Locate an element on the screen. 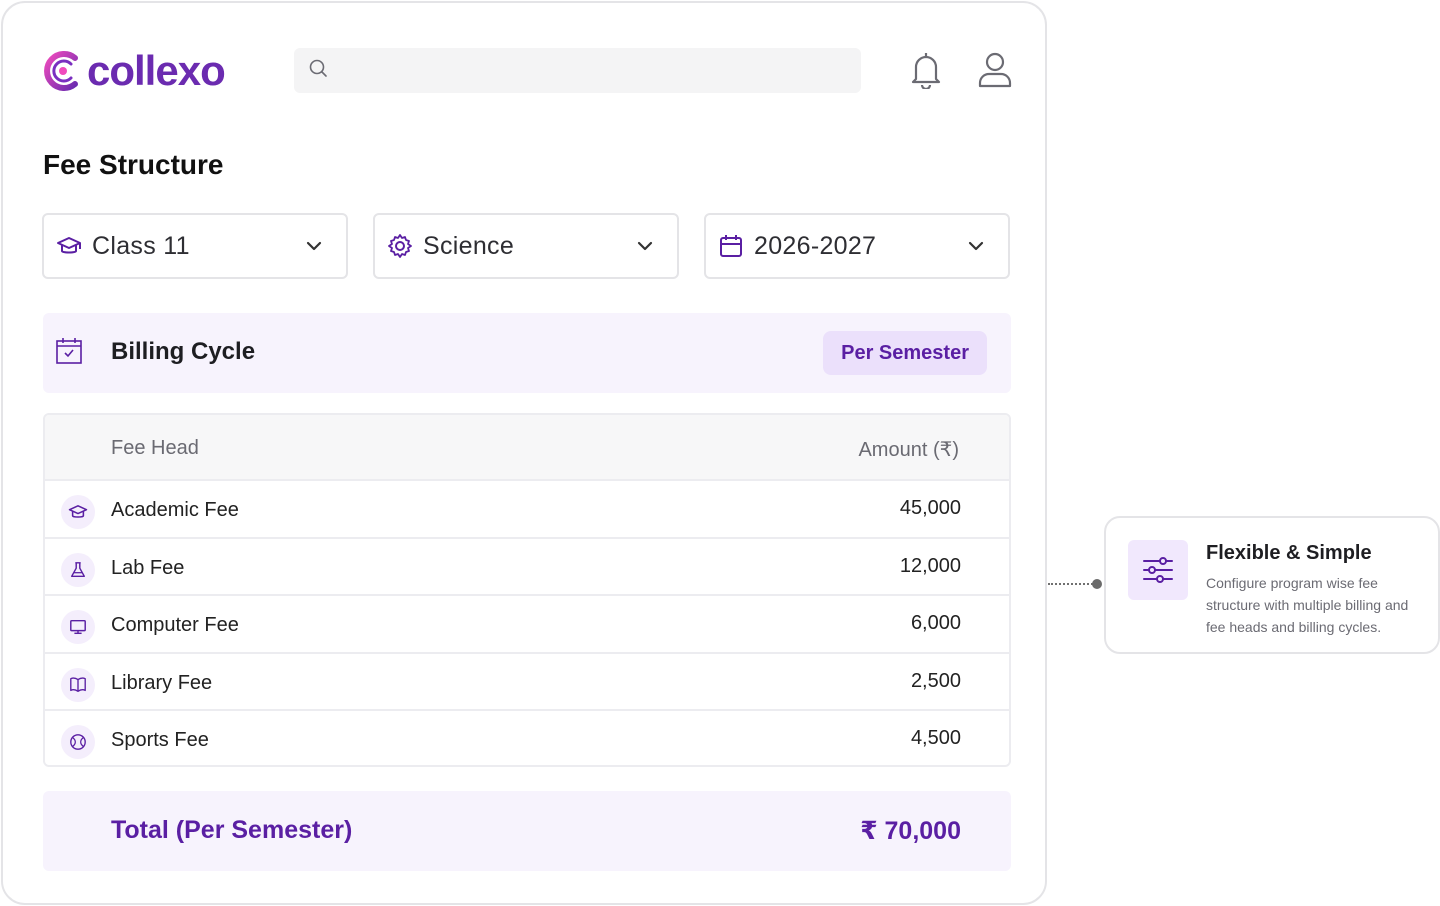  fee-name: Academic Fee is located at coordinates (175, 510).